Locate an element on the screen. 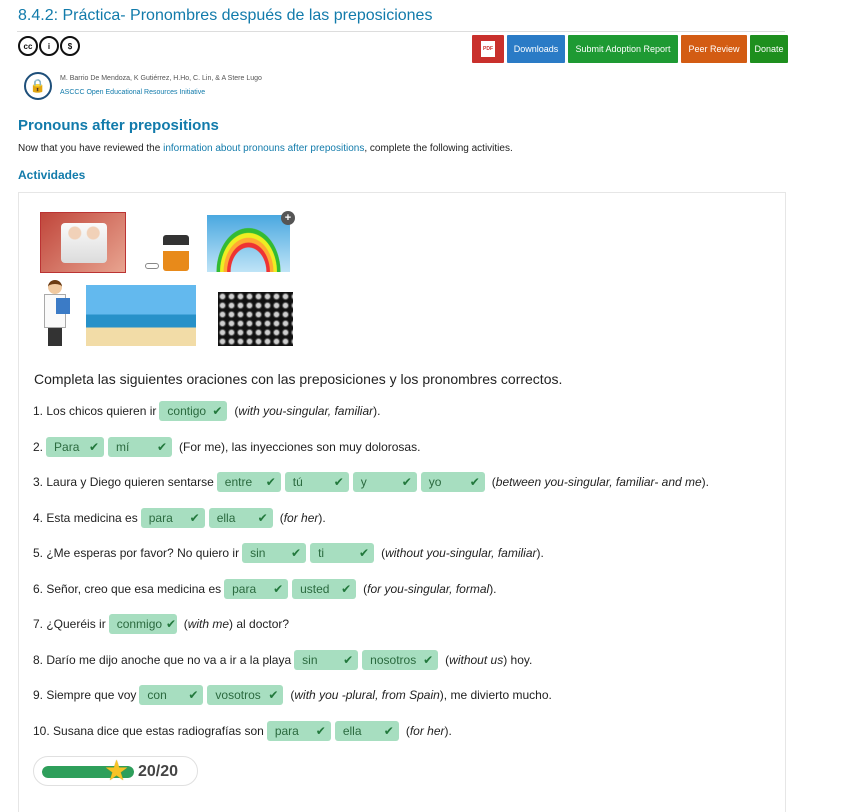  answer-blank: Para ✔ is located at coordinates (75, 446).